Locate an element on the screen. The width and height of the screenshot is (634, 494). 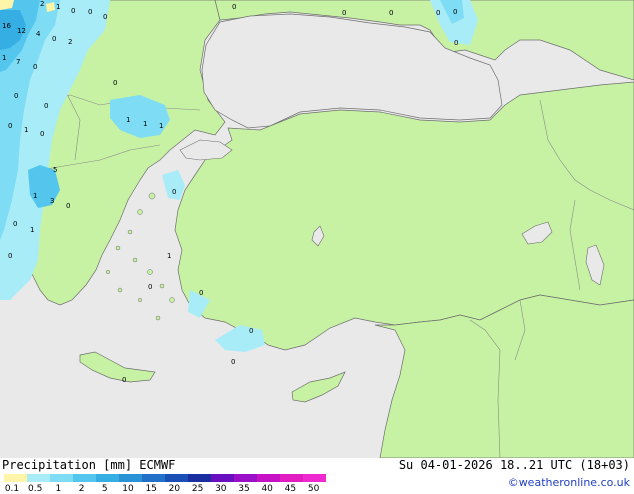
credit-text: ©weatheronline.co.uk is located at coordinates (568, 482).